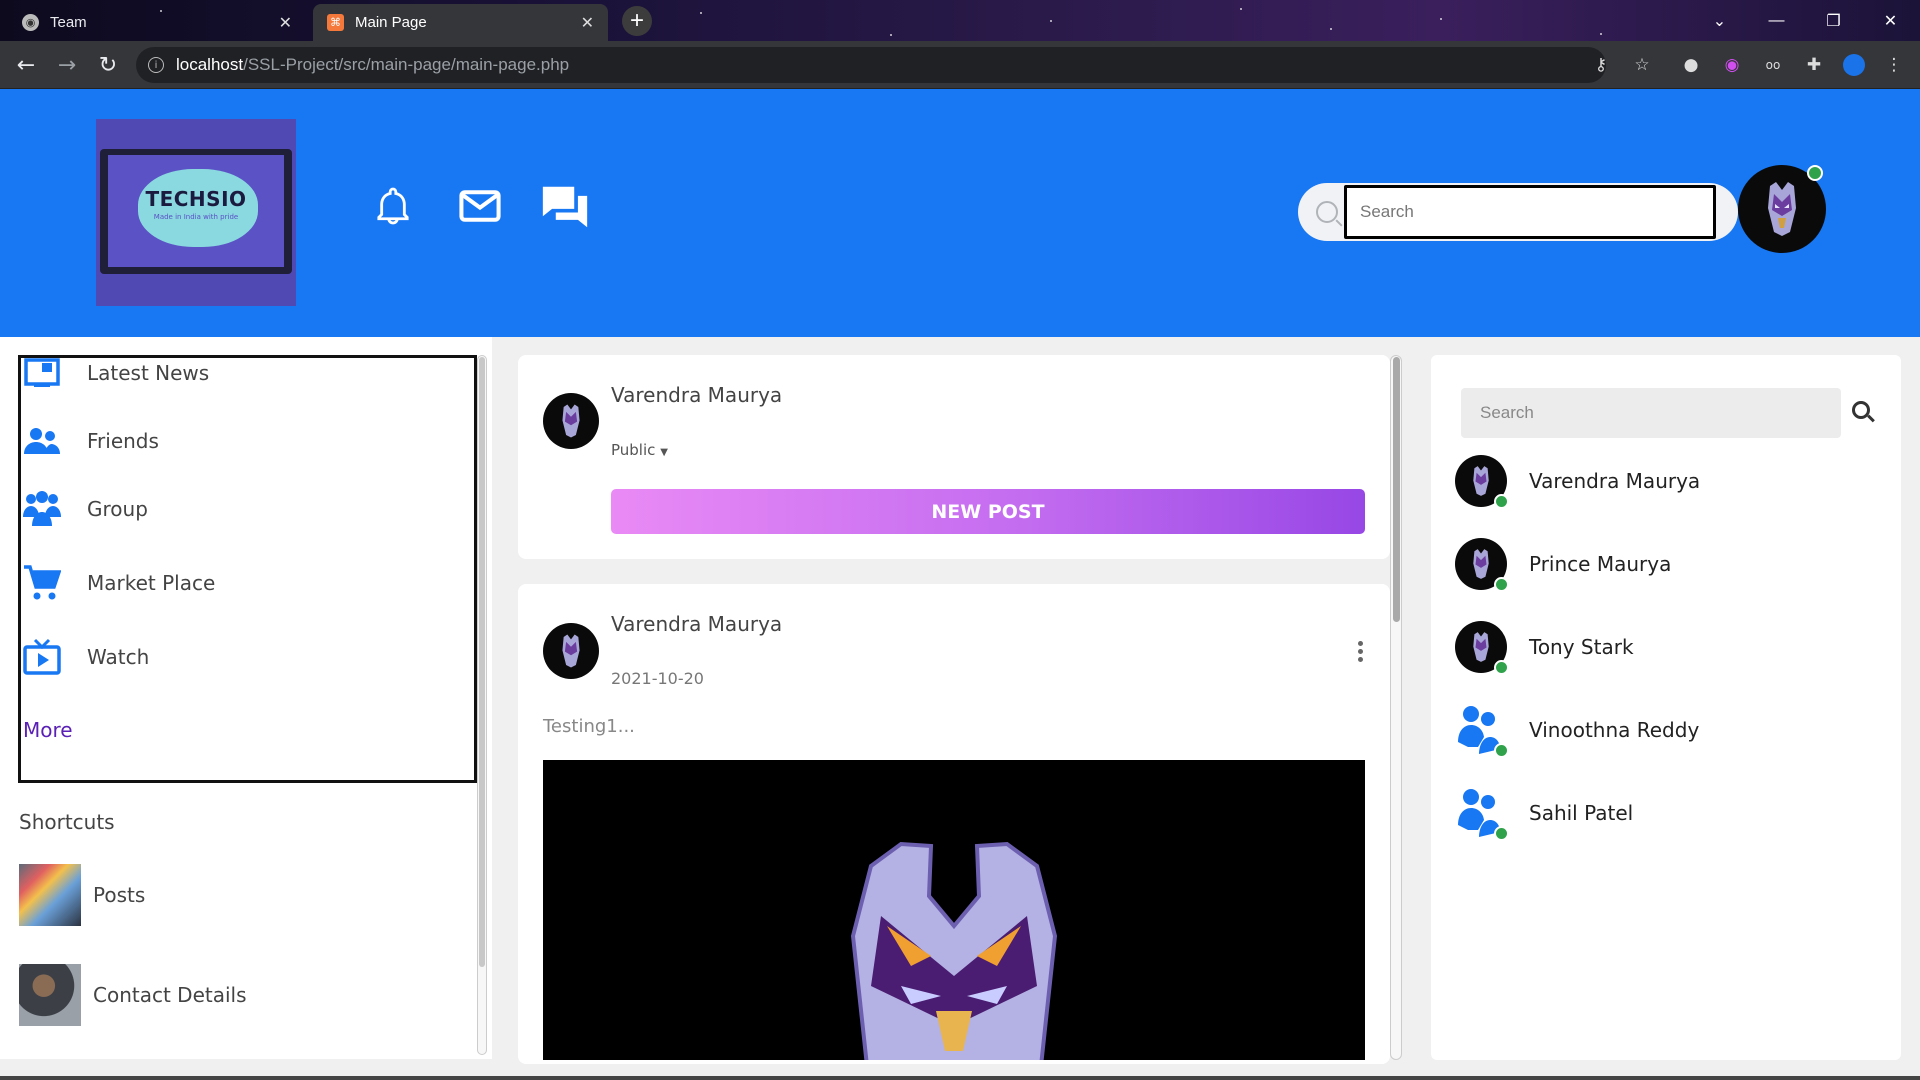  Describe the element at coordinates (335, 22) in the screenshot. I see `xampp-icon: ⌘` at that location.